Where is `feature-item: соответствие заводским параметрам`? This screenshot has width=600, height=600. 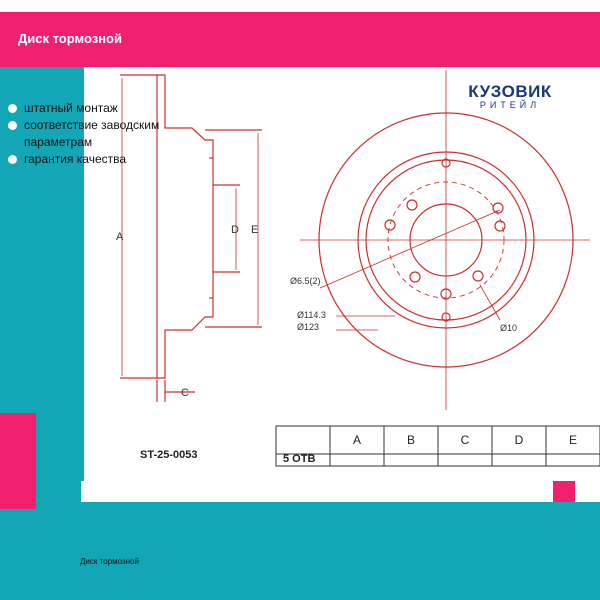
feature-item: соответствие заводским параметрам is located at coordinates (103, 134).